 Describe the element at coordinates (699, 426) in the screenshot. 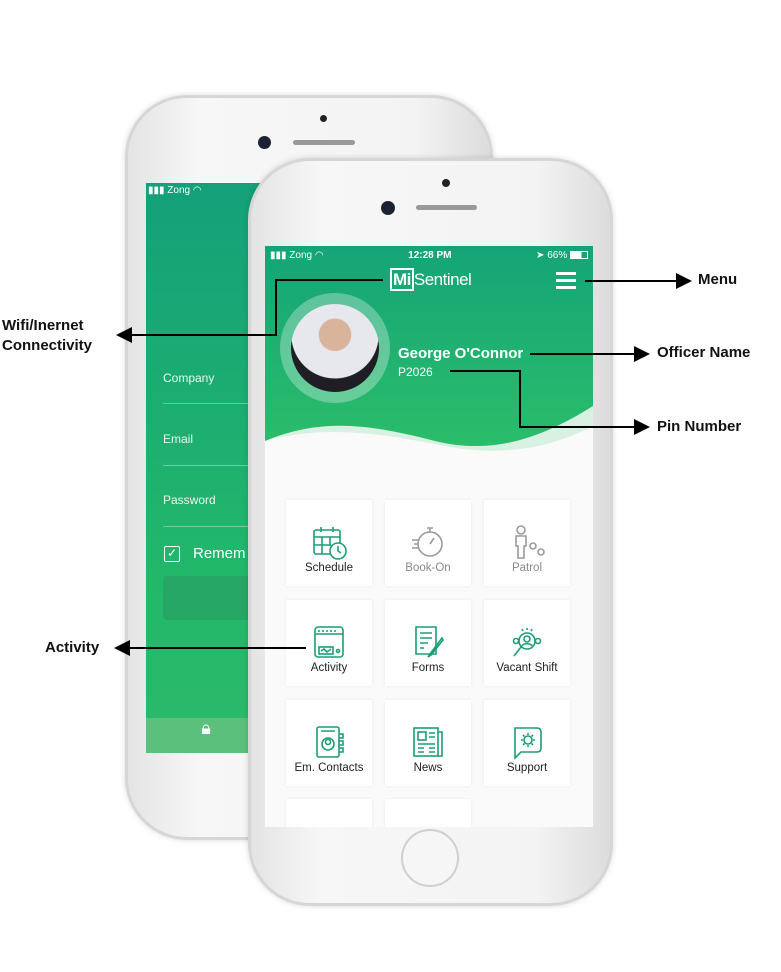

I see `label-pin-number: Pin Number` at that location.